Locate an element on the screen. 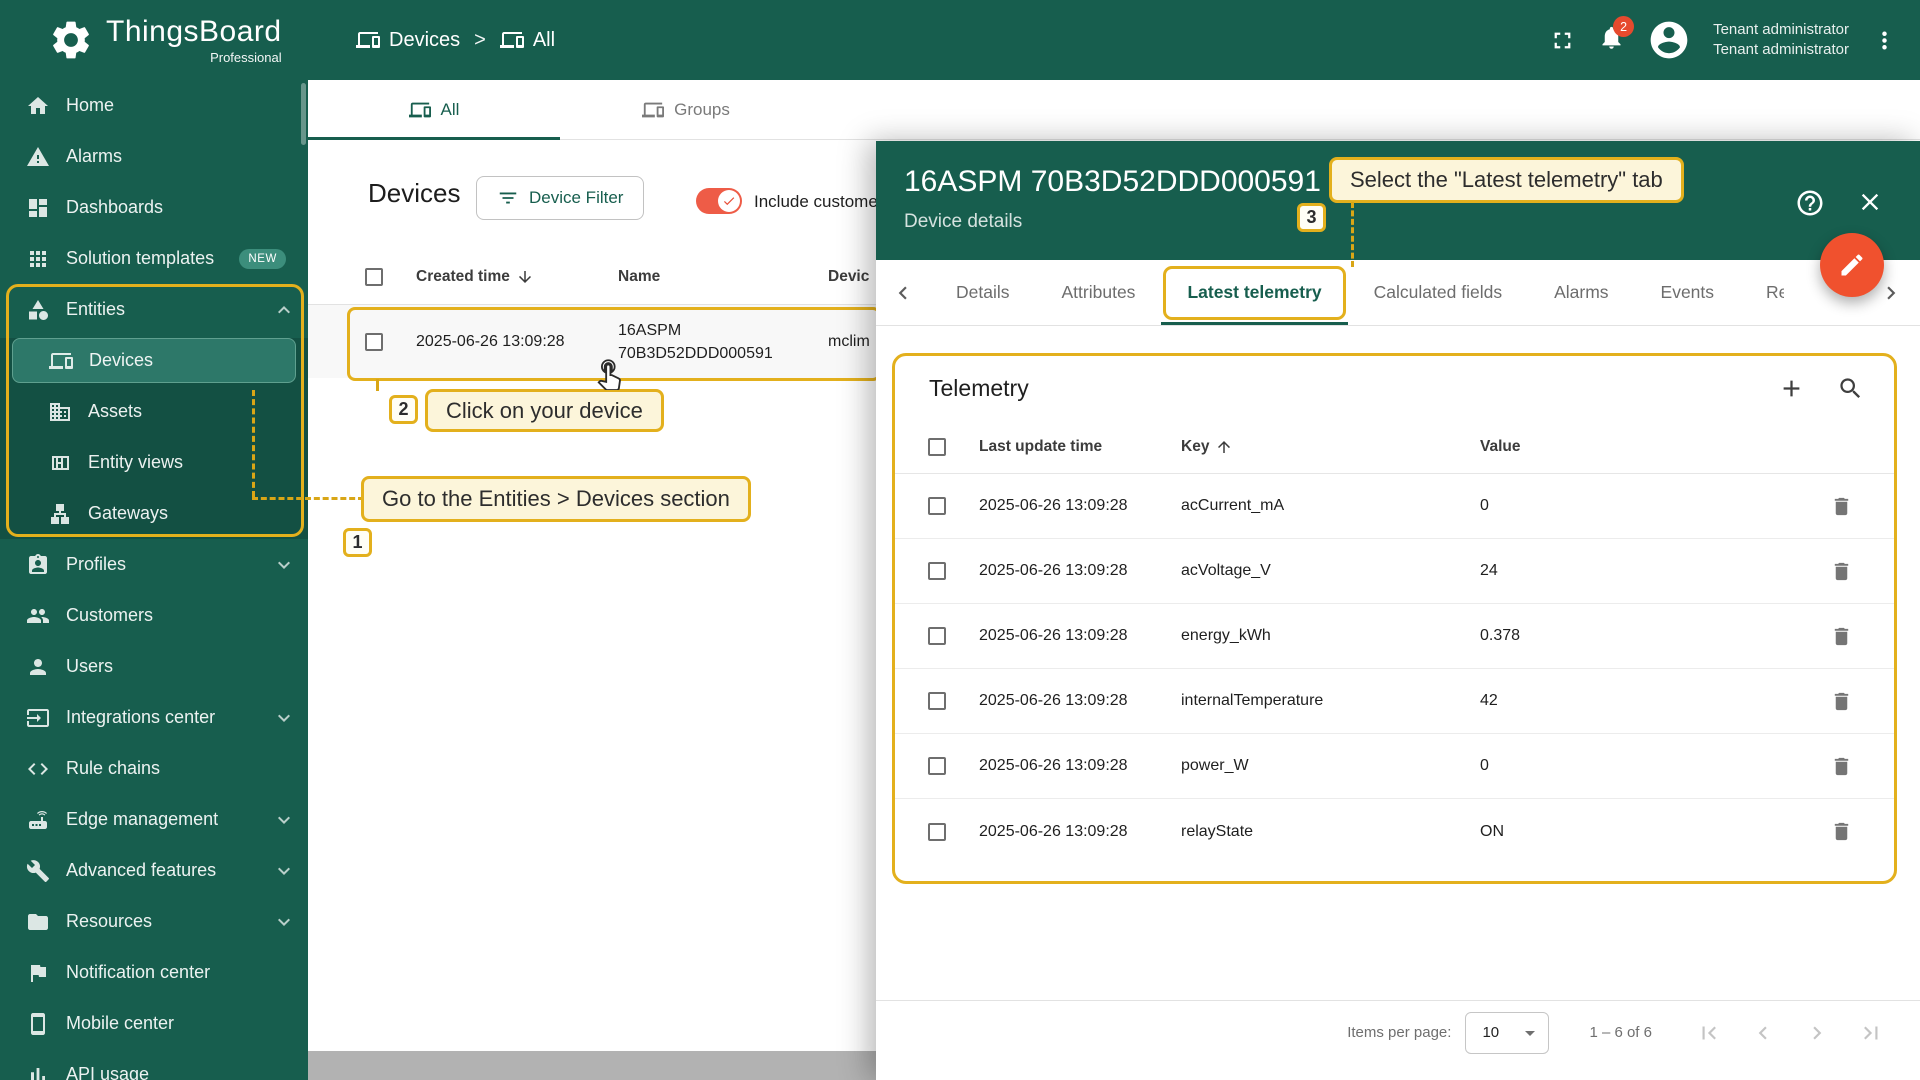 This screenshot has height=1080, width=1920. app-logo: ThingsBoard Professional is located at coordinates (165, 40).